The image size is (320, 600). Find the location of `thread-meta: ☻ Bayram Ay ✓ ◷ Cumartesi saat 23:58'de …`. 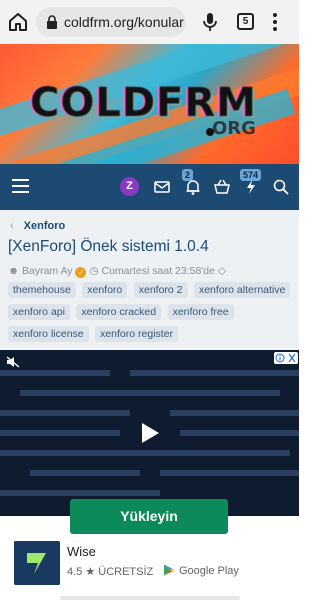

thread-meta: ☻ Bayram Ay ✓ ◷ Cumartesi saat 23:58'de … is located at coordinates (117, 271).